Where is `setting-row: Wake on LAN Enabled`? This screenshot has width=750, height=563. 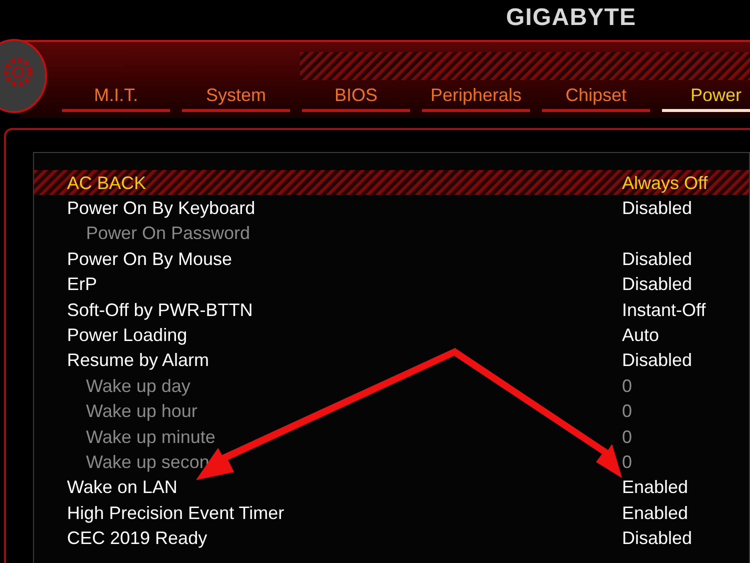
setting-row: Wake on LAN Enabled is located at coordinates (391, 487).